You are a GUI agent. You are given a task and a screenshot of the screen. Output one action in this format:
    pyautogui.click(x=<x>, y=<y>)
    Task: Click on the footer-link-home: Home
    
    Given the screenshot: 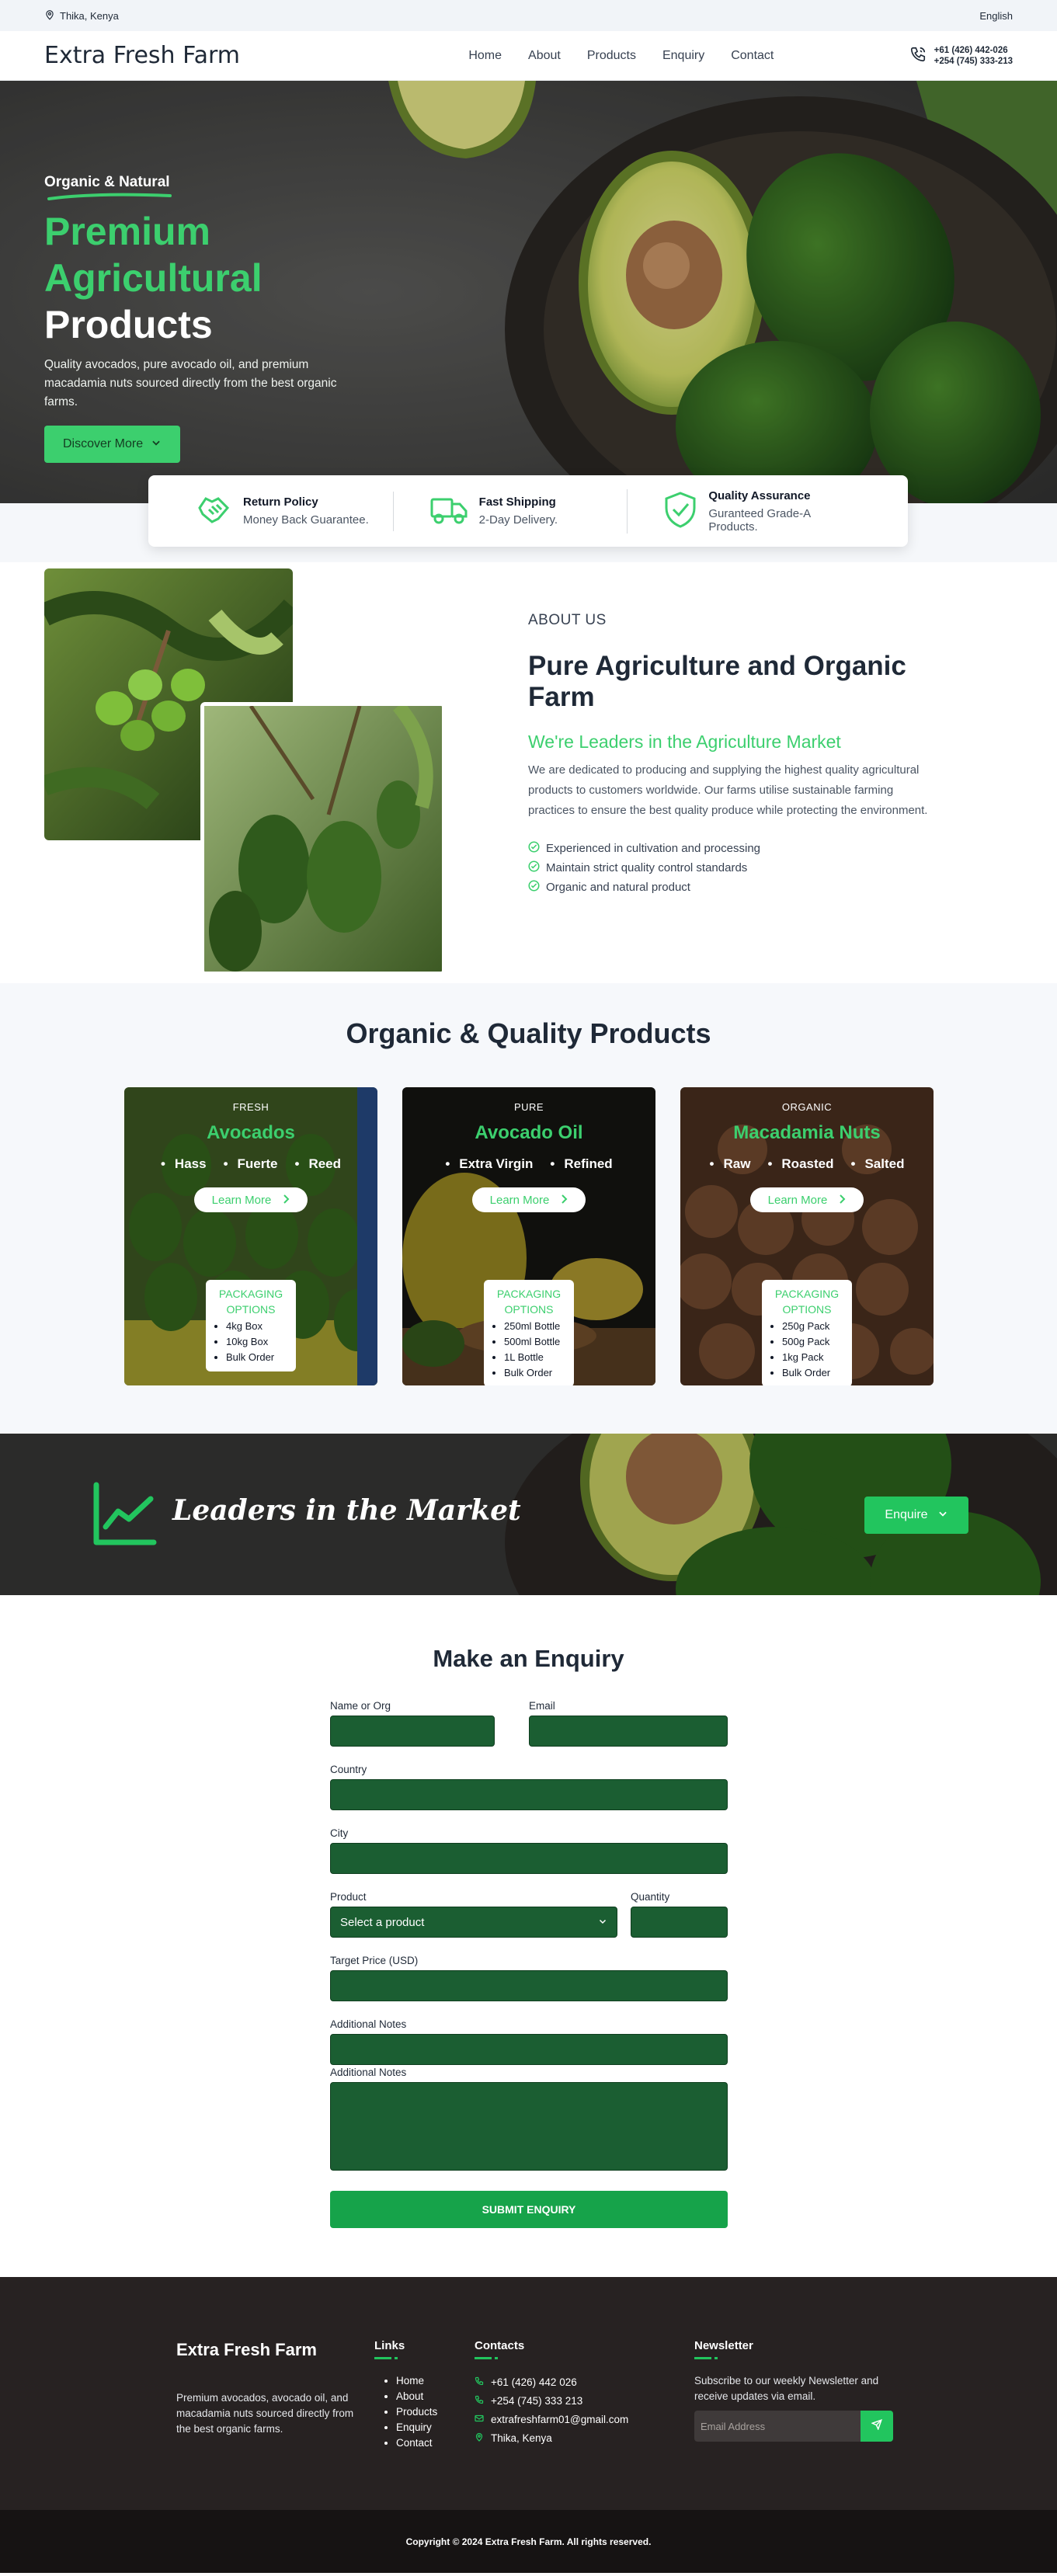 What is the action you would take?
    pyautogui.click(x=416, y=2381)
    